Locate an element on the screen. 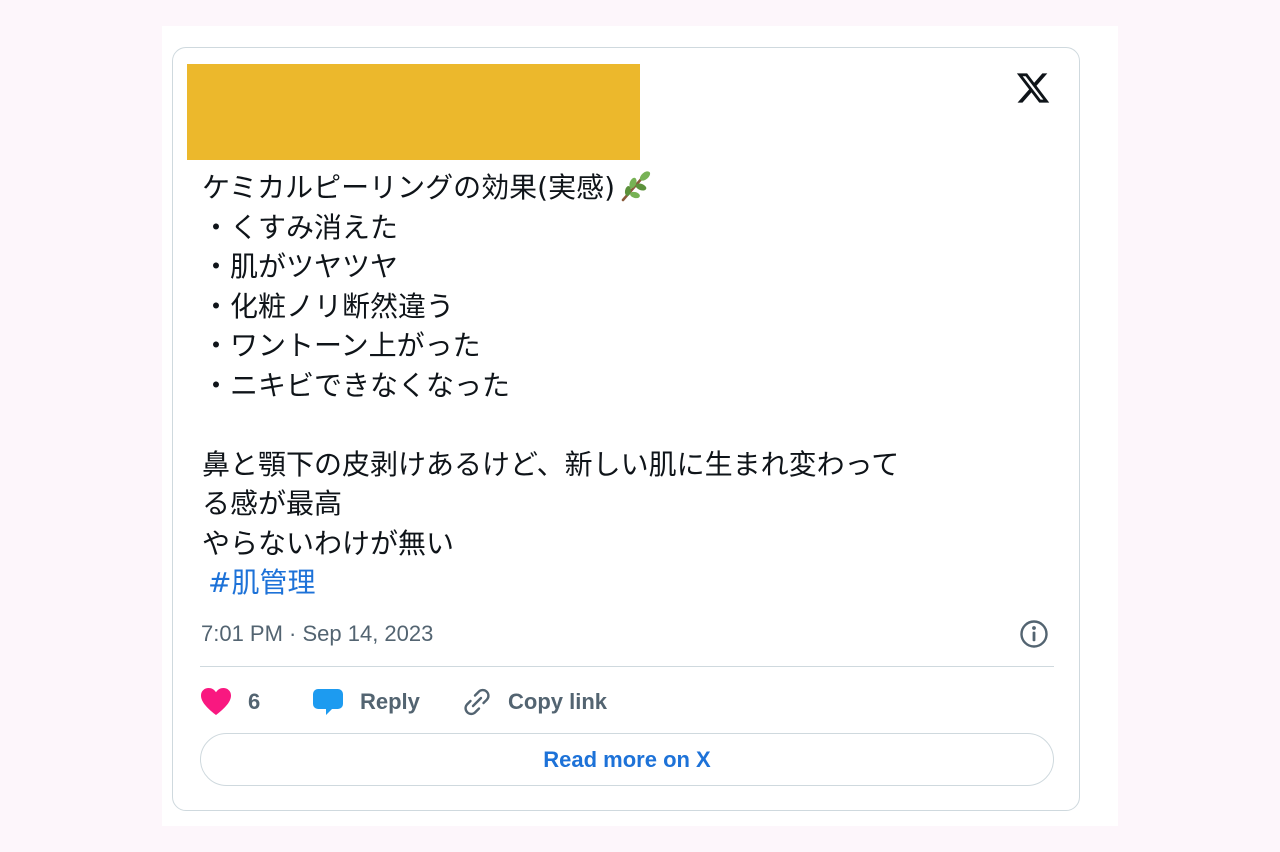 This screenshot has height=852, width=1280. tweet-line: ・化粧ノリ断然違う is located at coordinates (328, 306).